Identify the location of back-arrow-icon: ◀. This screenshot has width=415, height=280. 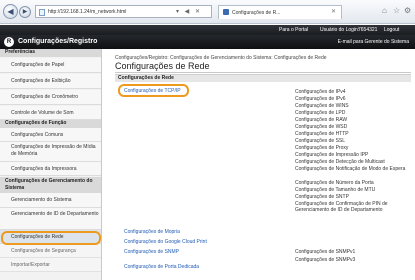
(10, 11).